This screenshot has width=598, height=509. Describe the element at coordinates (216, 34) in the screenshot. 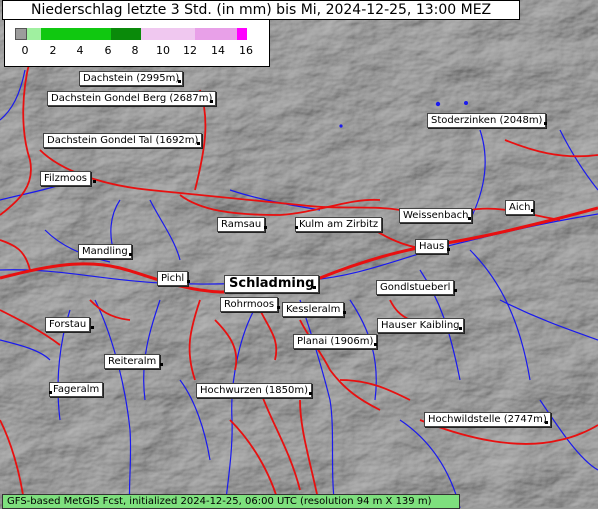

I see `legend-segment-pink` at that location.